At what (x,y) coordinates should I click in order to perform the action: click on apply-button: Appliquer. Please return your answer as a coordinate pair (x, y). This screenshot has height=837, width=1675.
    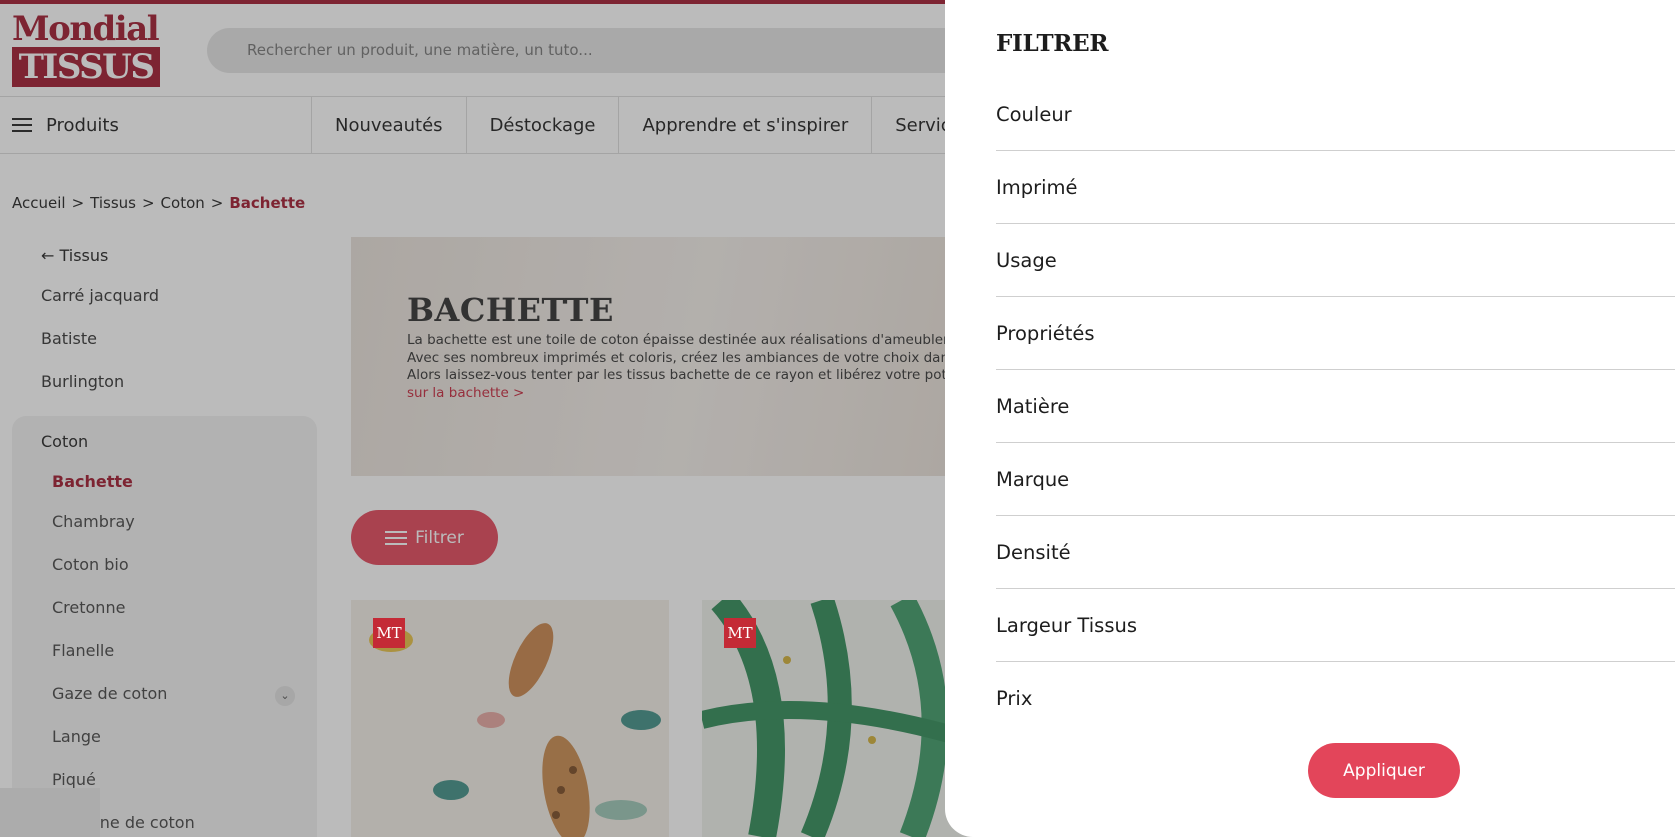
    Looking at the image, I should click on (1384, 770).